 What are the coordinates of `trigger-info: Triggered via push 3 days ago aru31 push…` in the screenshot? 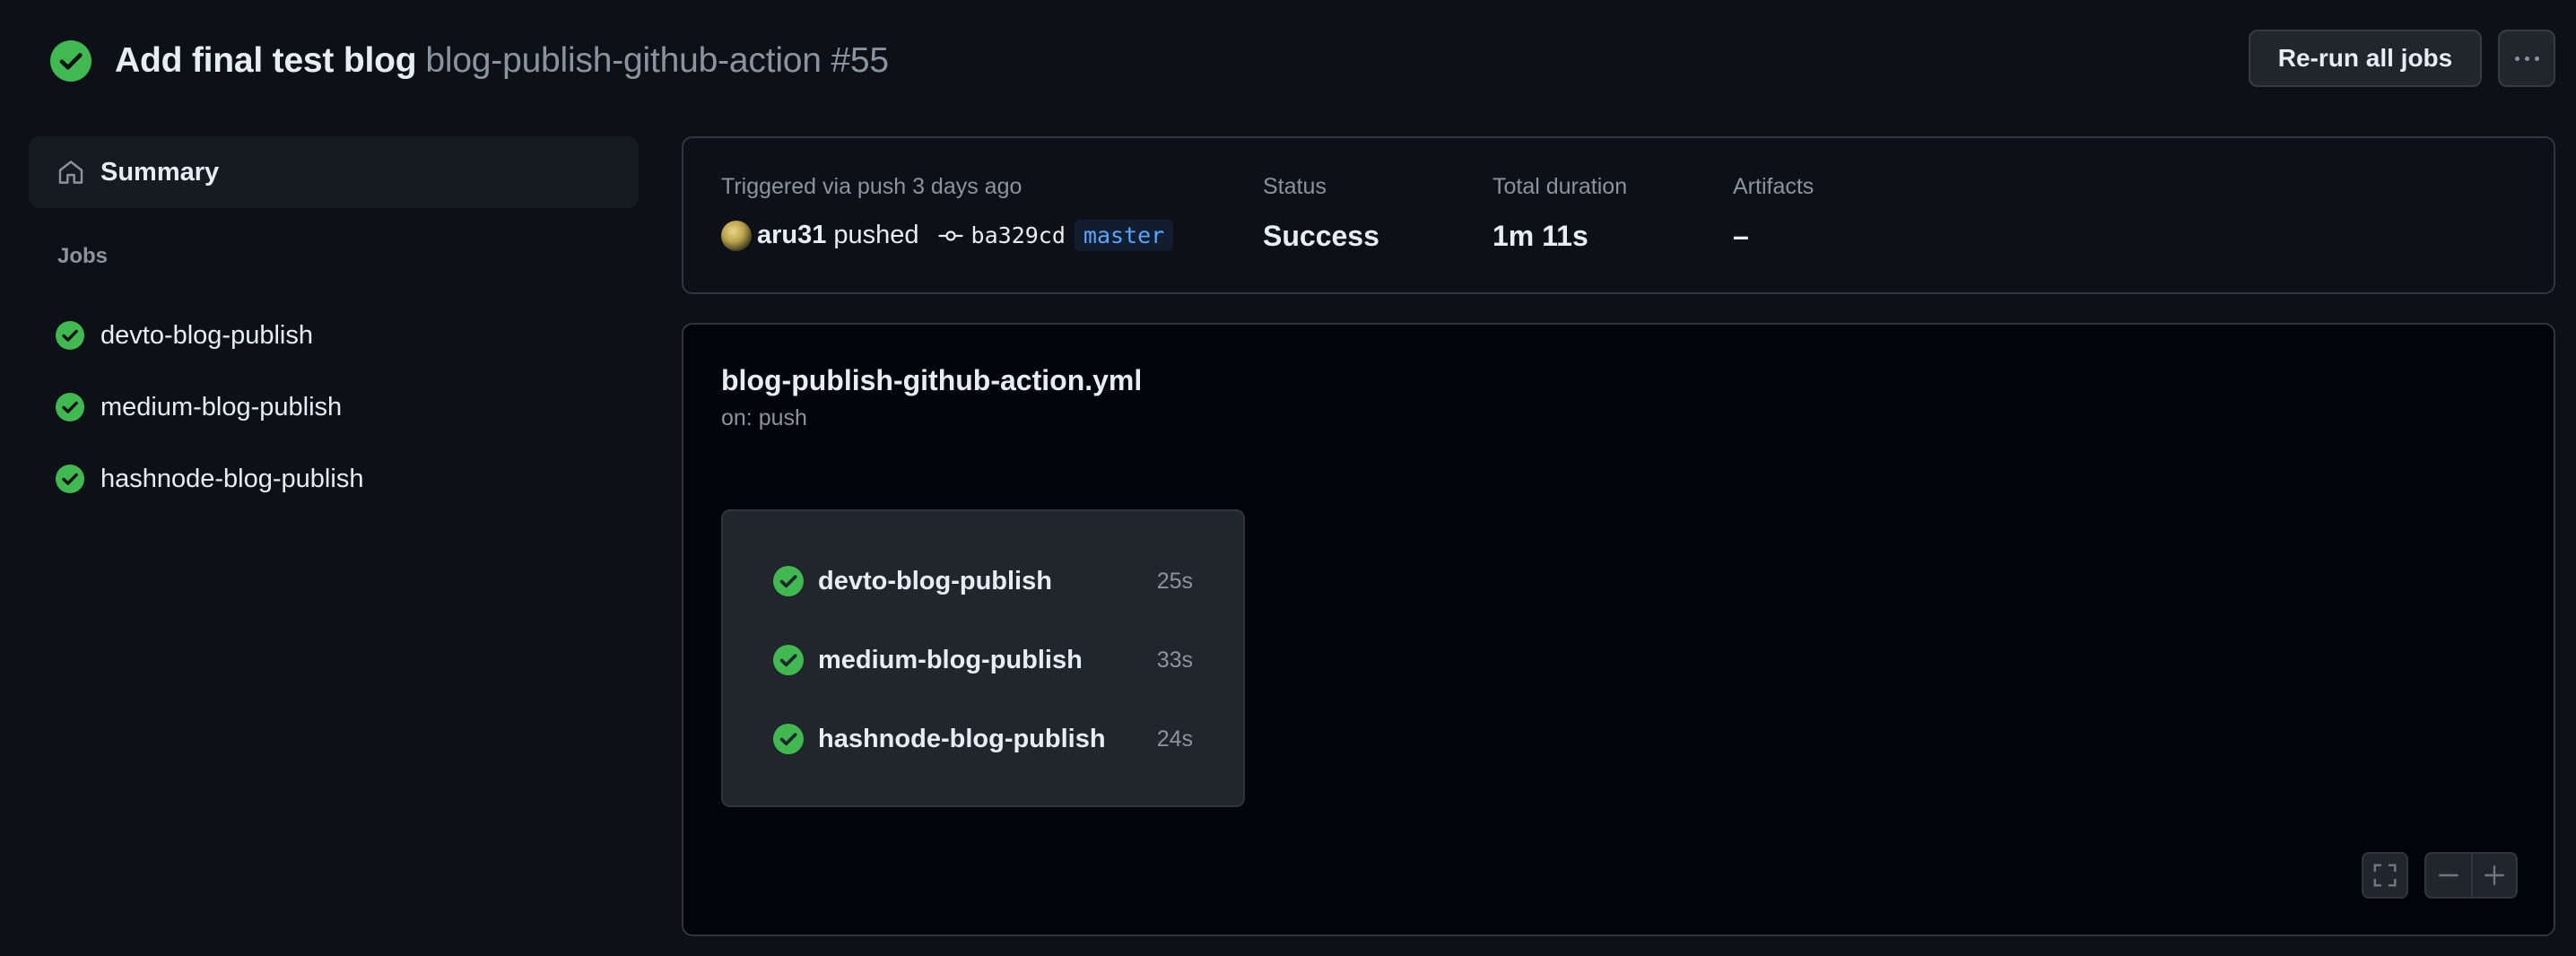 It's located at (947, 213).